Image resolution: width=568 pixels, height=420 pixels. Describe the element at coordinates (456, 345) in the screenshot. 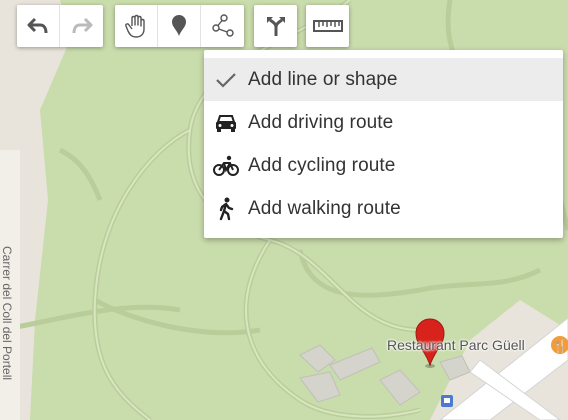

I see `poi-label: Restaurant Parc Güell` at that location.